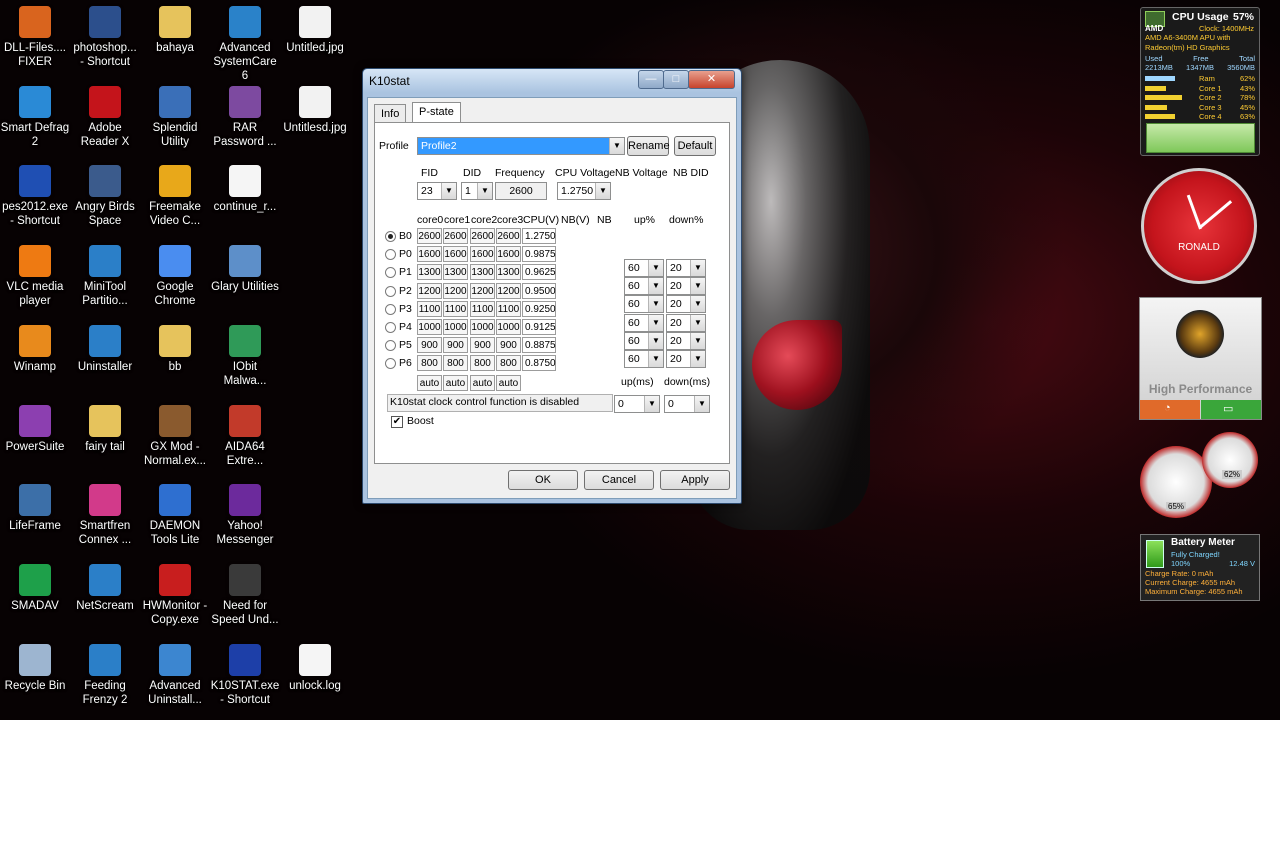 This screenshot has width=1280, height=867. What do you see at coordinates (539, 327) in the screenshot?
I see `pstate-cpu-voltage-cell: 0.9125` at bounding box center [539, 327].